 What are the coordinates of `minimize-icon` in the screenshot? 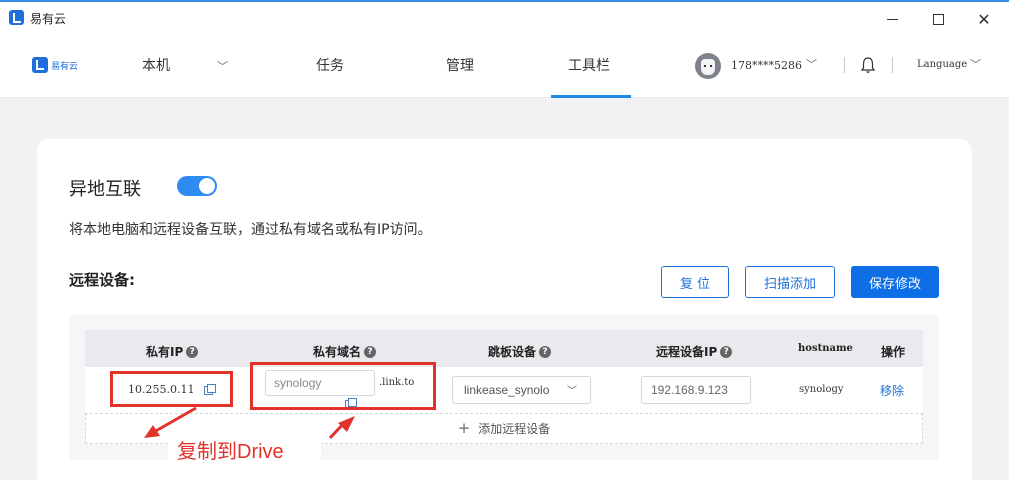 It's located at (892, 19).